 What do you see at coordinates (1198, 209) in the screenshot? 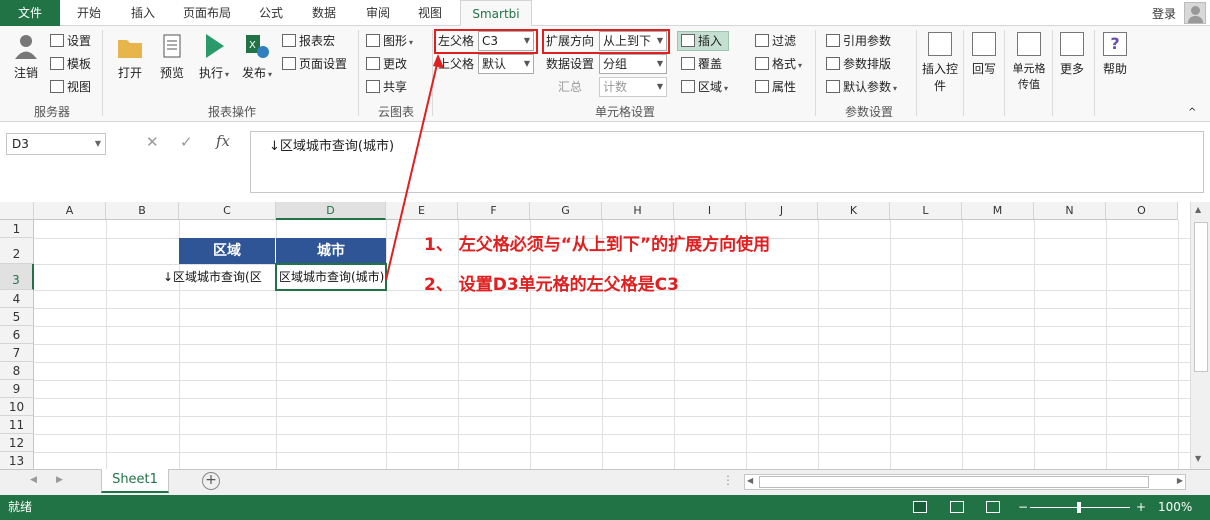
I see `scroll-up-icon: ▲` at bounding box center [1198, 209].